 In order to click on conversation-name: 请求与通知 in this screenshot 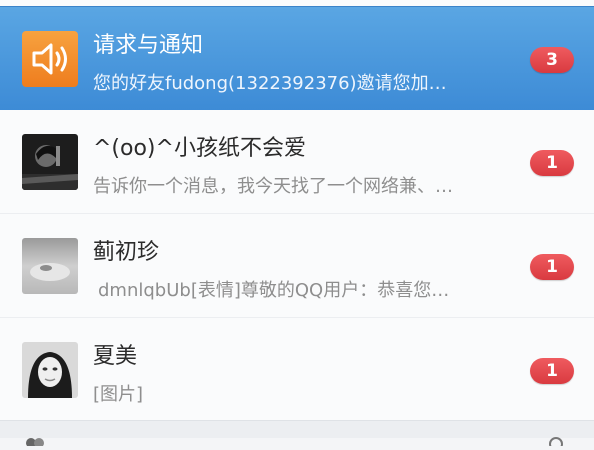, I will do `click(148, 45)`.